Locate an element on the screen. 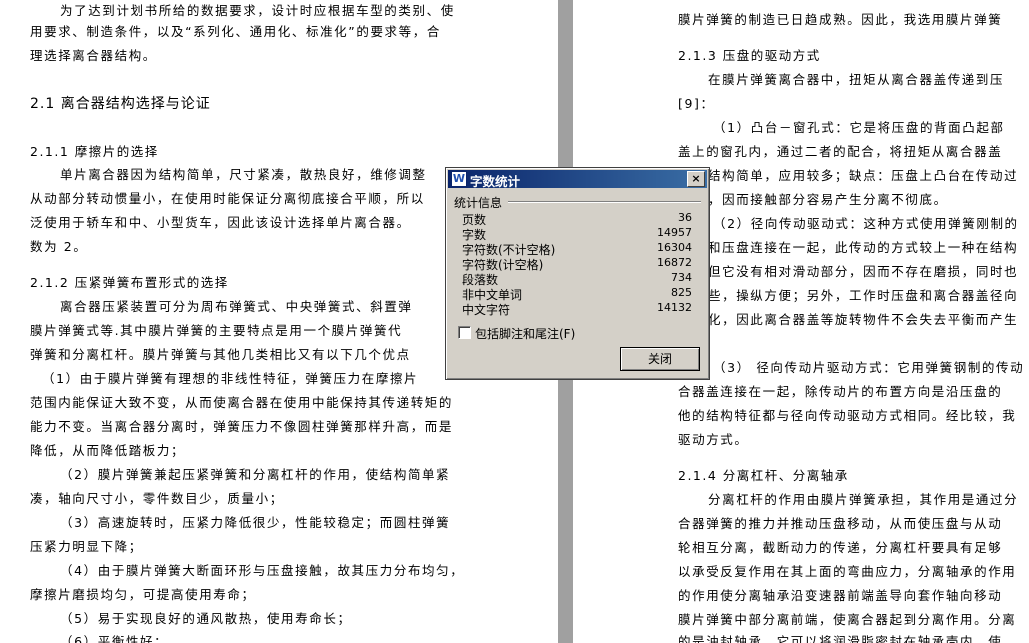  text-line: 合器盖连接在一起，除传动片的布置方向是沿压盘的 is located at coordinates (840, 391).